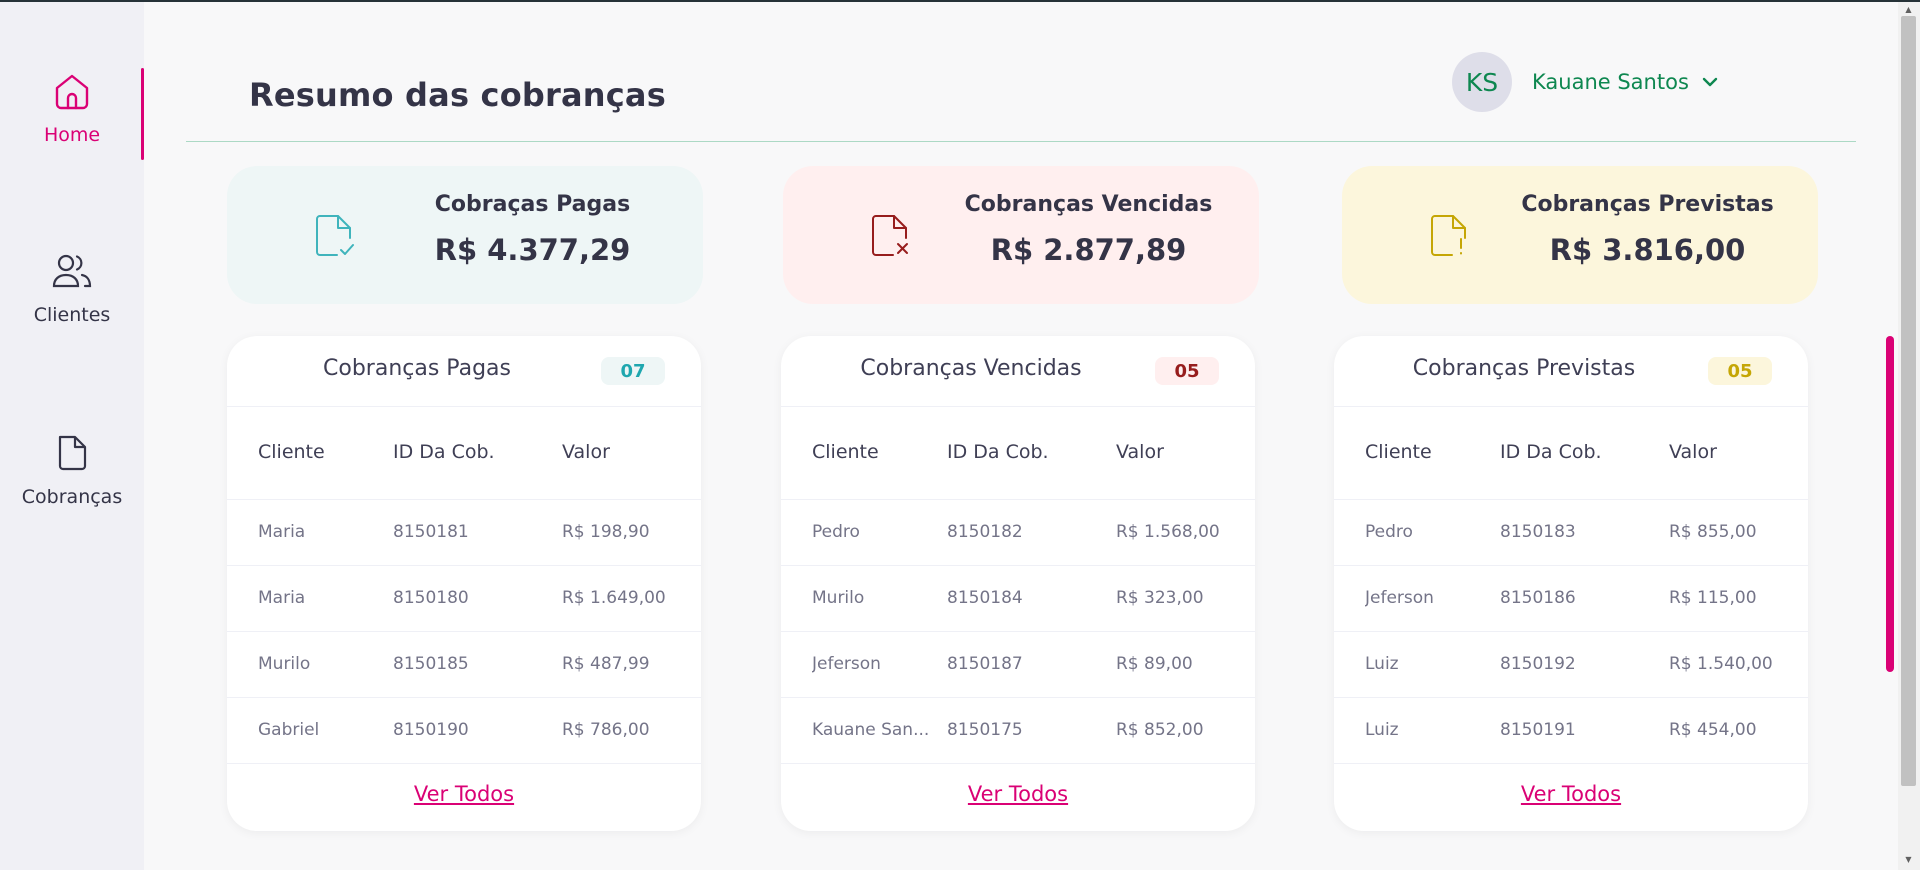 The height and width of the screenshot is (870, 1920). Describe the element at coordinates (1908, 401) in the screenshot. I see `window-scrollbar-thumb` at that location.